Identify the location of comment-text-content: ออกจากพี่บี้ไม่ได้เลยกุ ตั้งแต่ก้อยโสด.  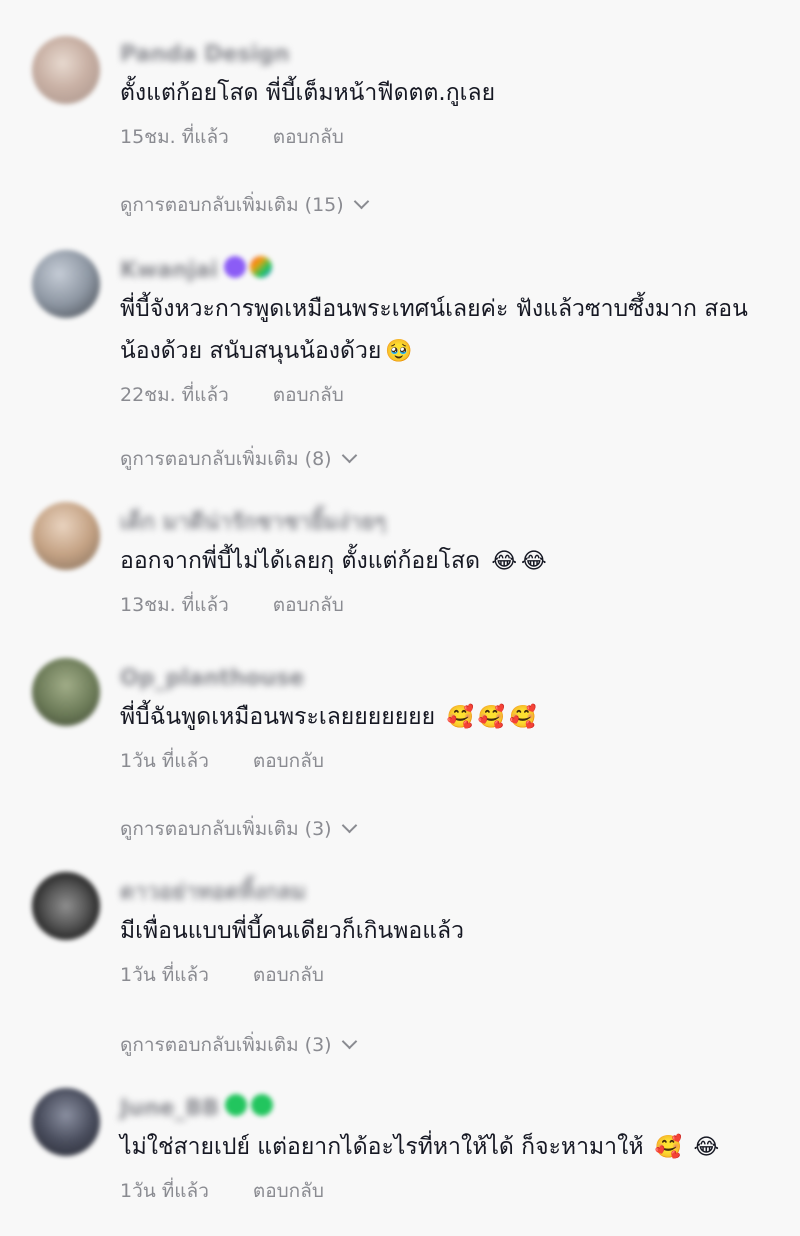
(300, 561).